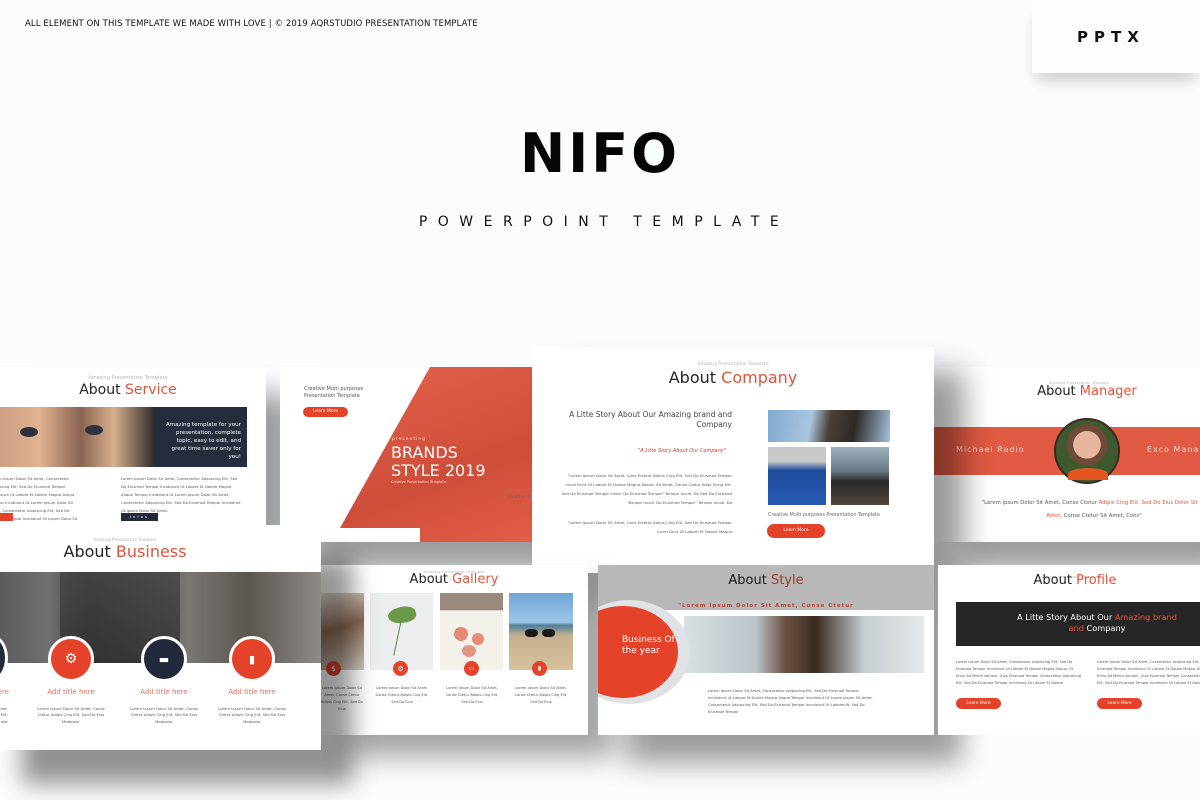 Image resolution: width=1200 pixels, height=800 pixels. I want to click on slide-title: About Service, so click(128, 390).